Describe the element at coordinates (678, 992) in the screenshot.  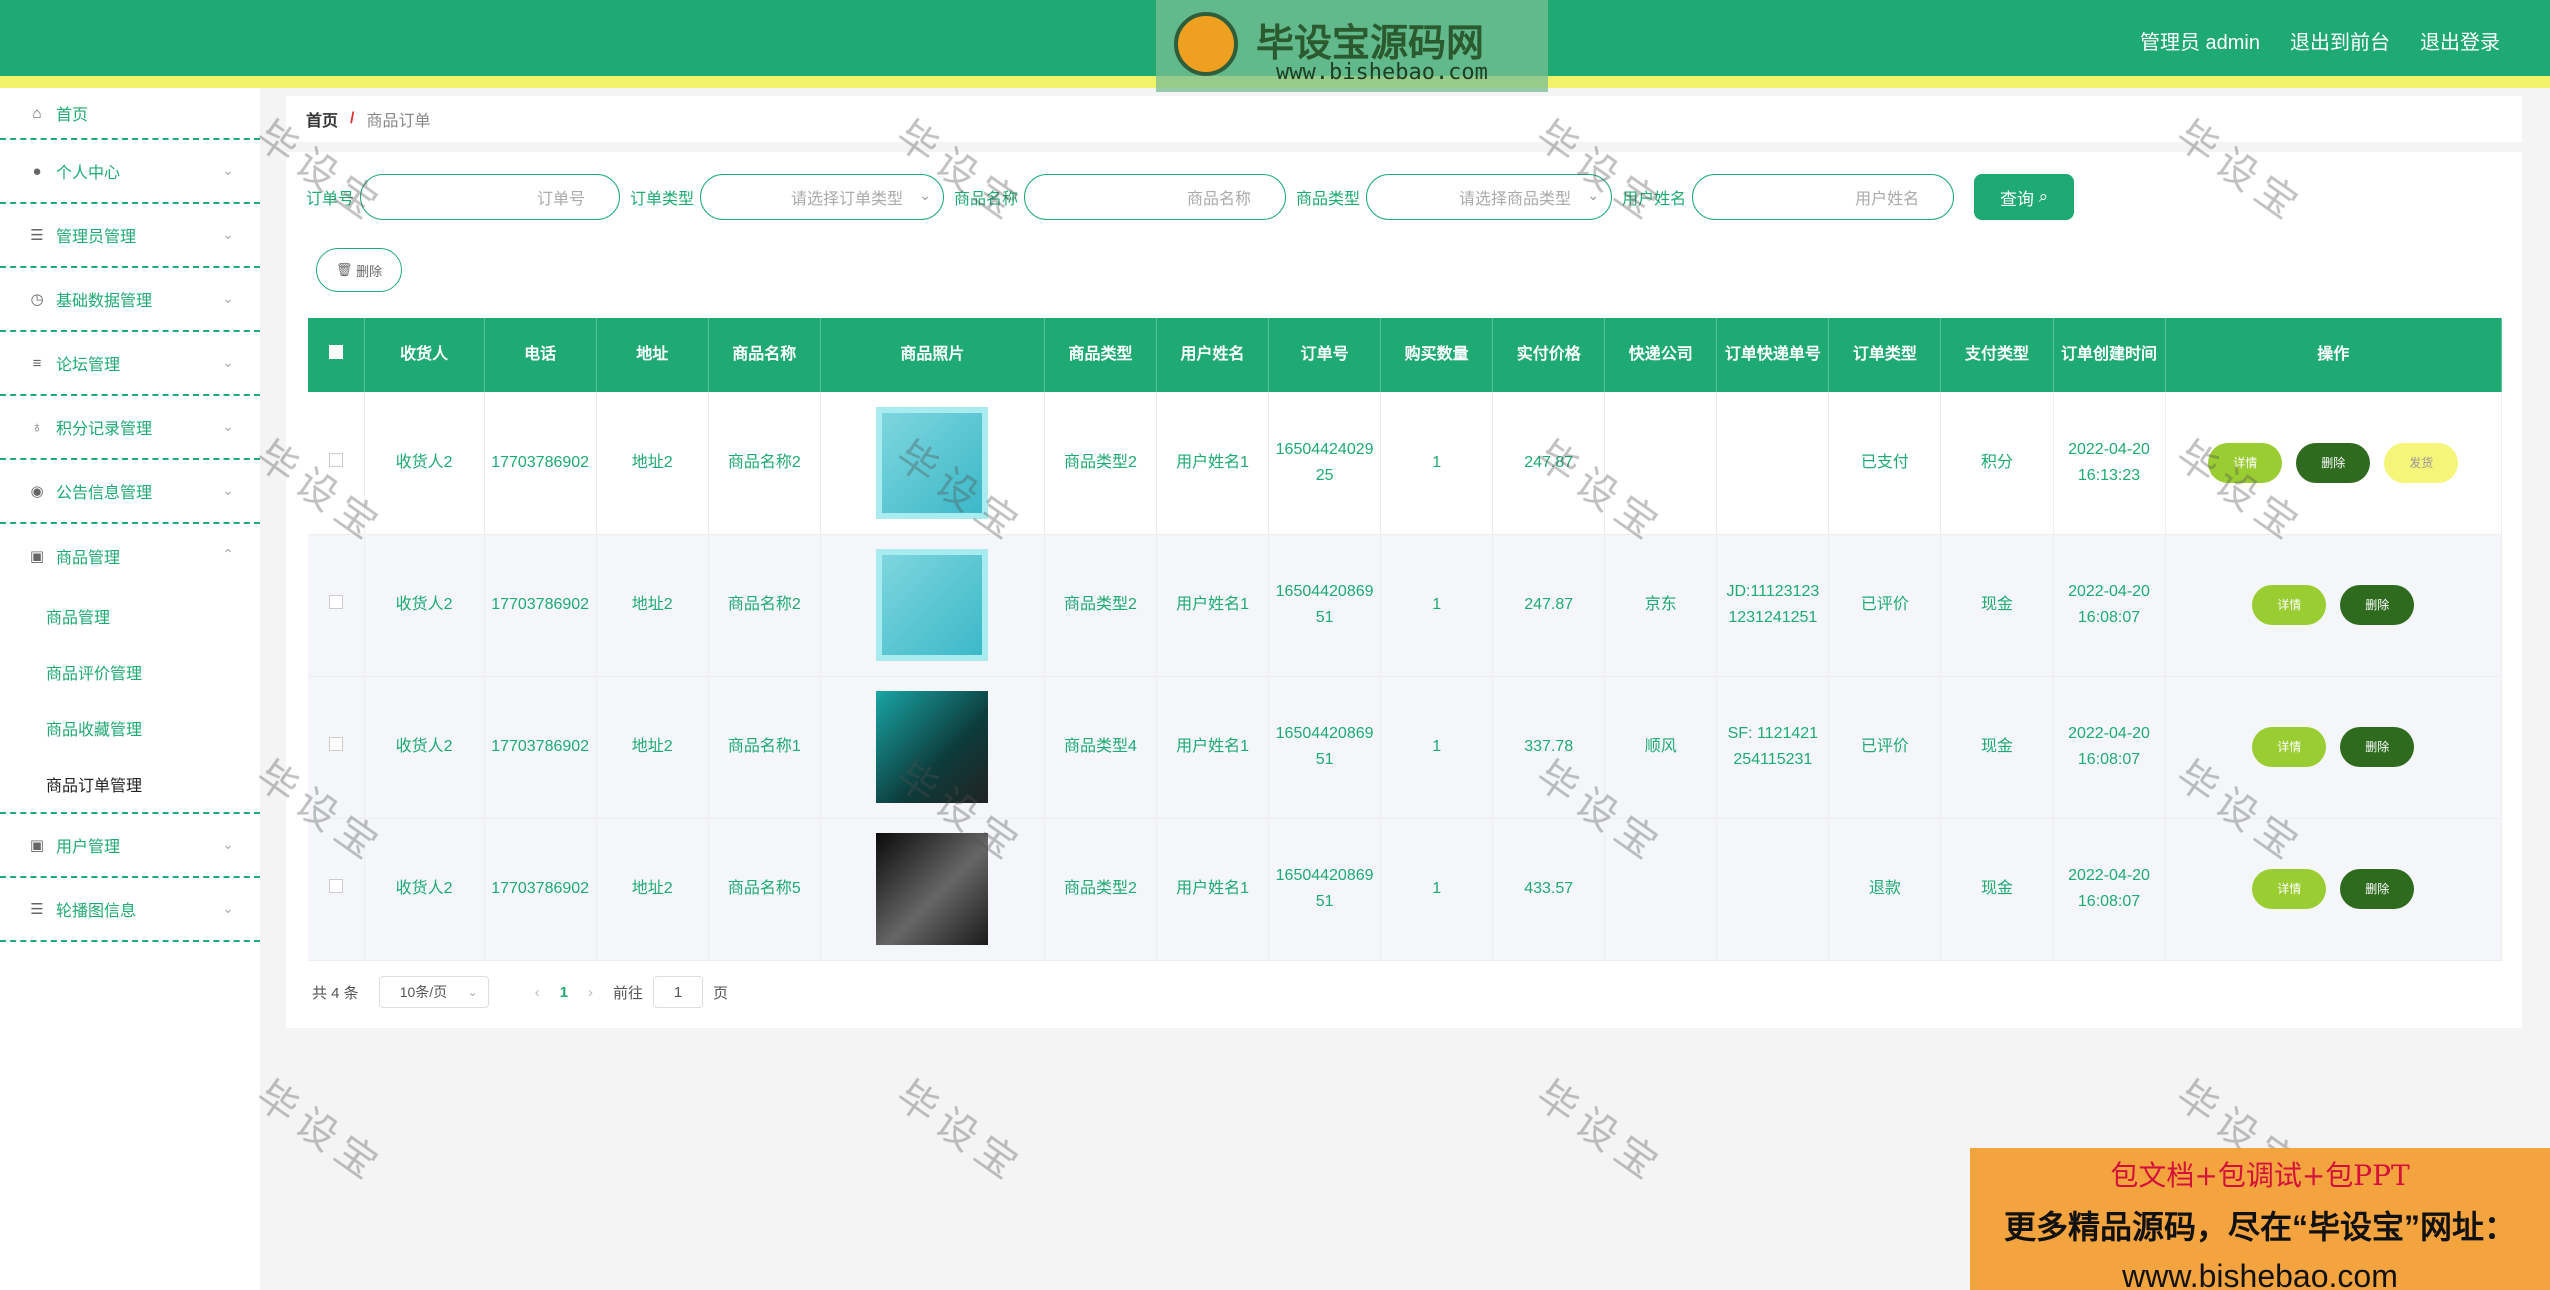
I see `goto-page-input: 1` at that location.